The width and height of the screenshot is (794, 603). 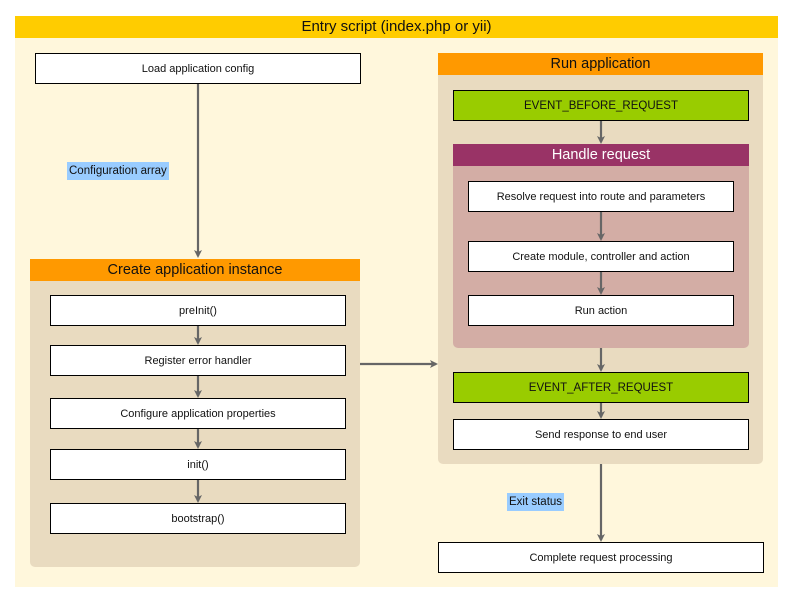 I want to click on step-label: Register error handler, so click(x=198, y=360).